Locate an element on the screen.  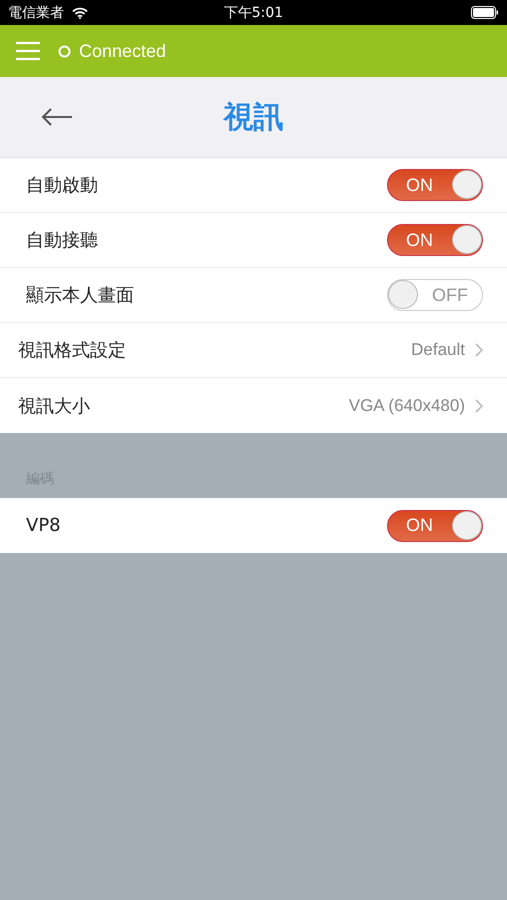
setting-value: Default is located at coordinates (438, 350).